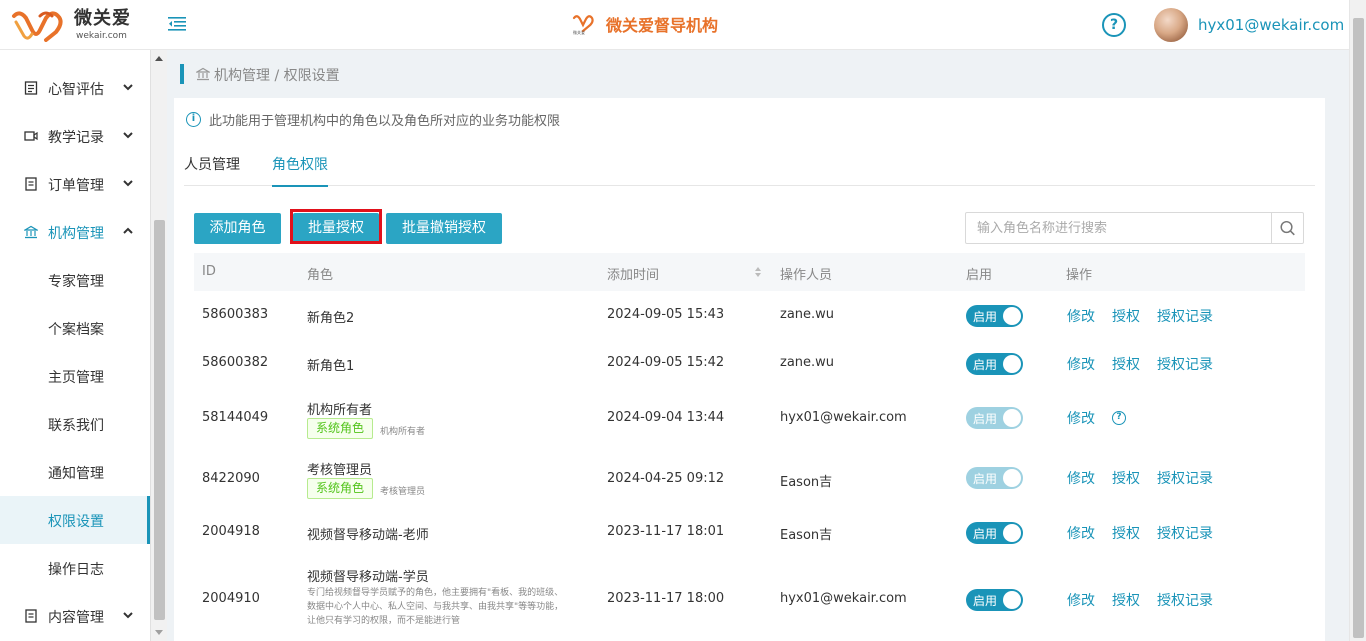 The image size is (1366, 641). I want to click on logo: 微关爱 wekair.com, so click(70, 25).